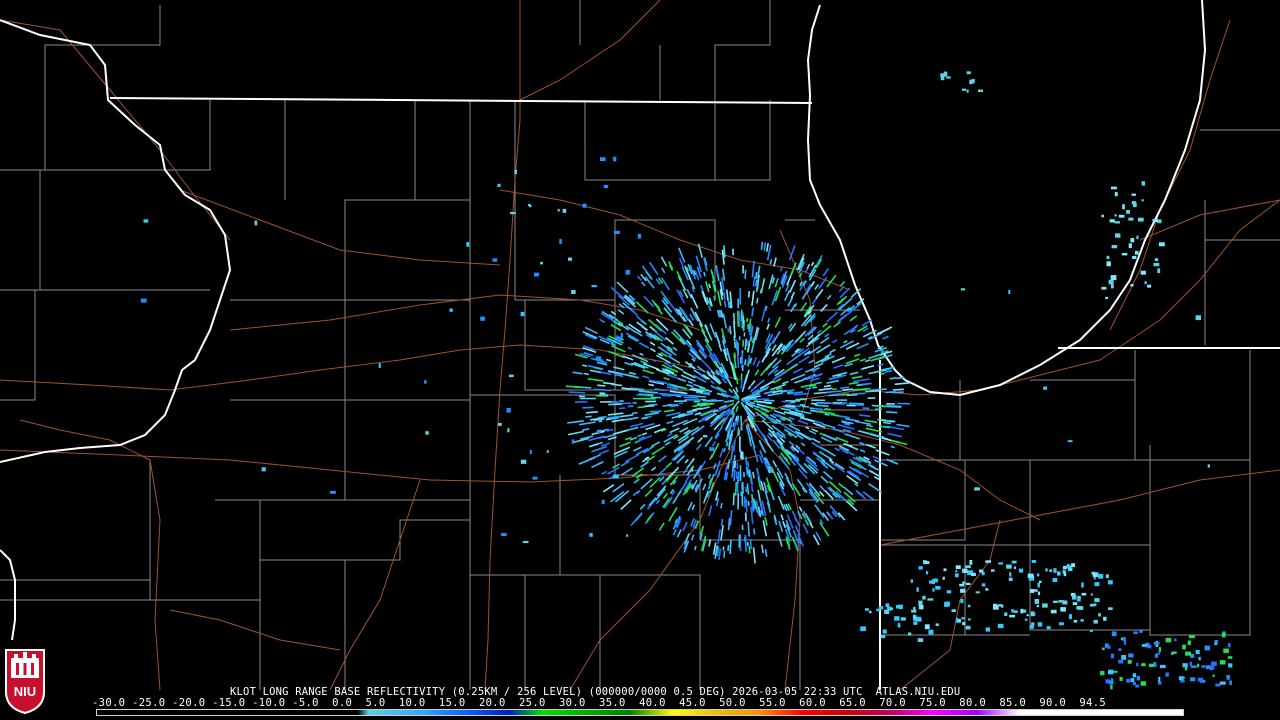 The image size is (1280, 720). I want to click on niu-logo: NIU, so click(25, 681).